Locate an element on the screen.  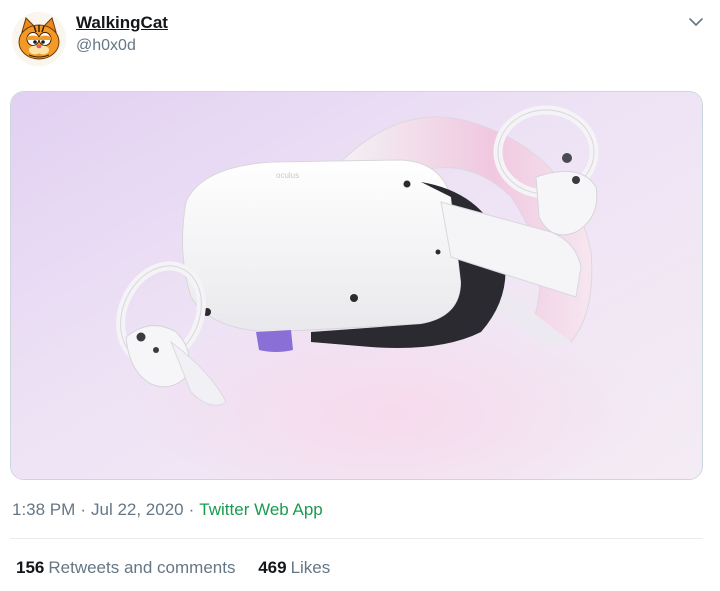
retweets-stat: 156 Retweets and comments is located at coordinates (125, 568).